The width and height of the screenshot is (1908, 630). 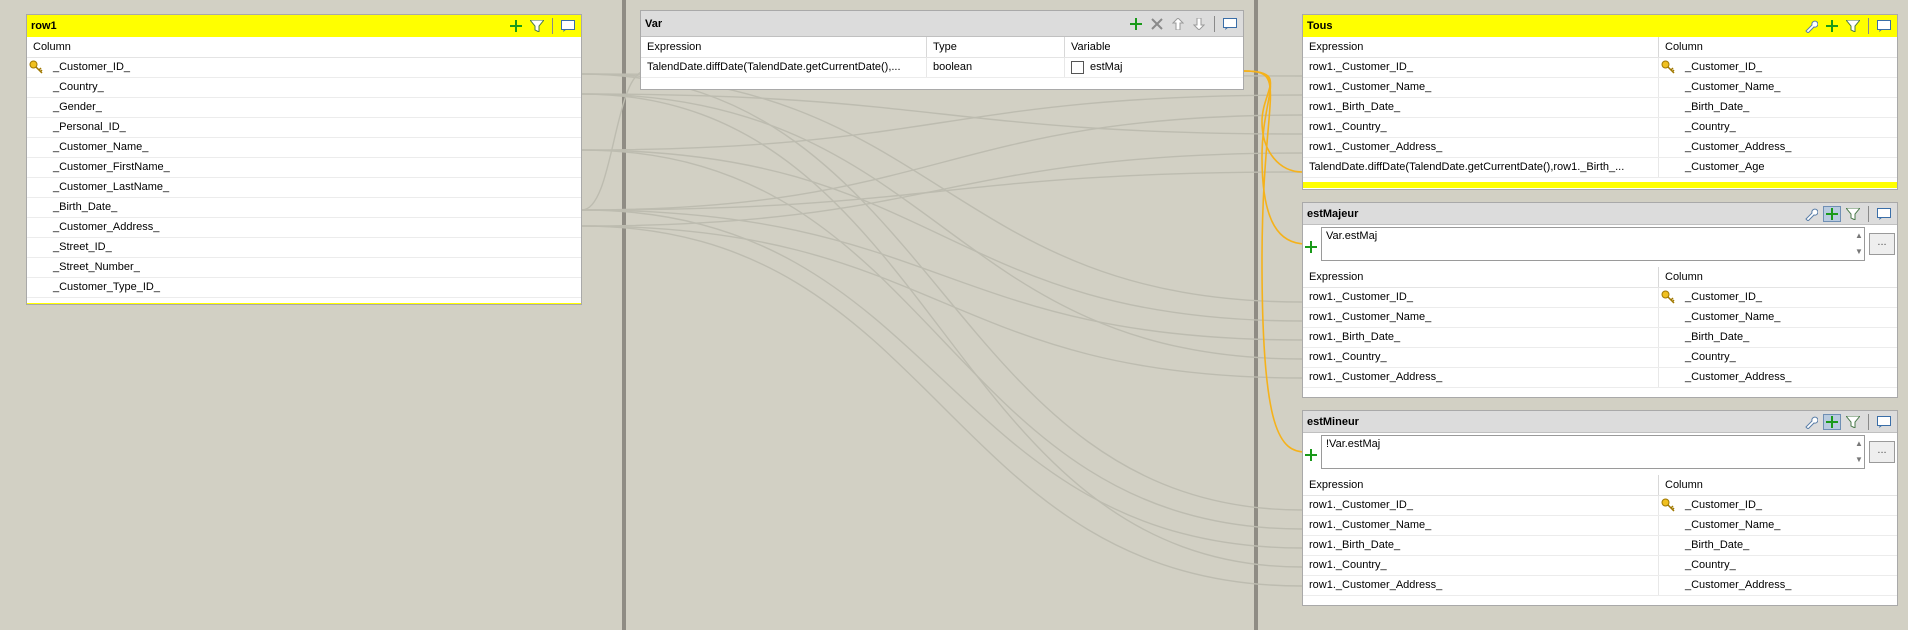 I want to click on input-column-cell: _Customer_Name_, so click(x=304, y=147).